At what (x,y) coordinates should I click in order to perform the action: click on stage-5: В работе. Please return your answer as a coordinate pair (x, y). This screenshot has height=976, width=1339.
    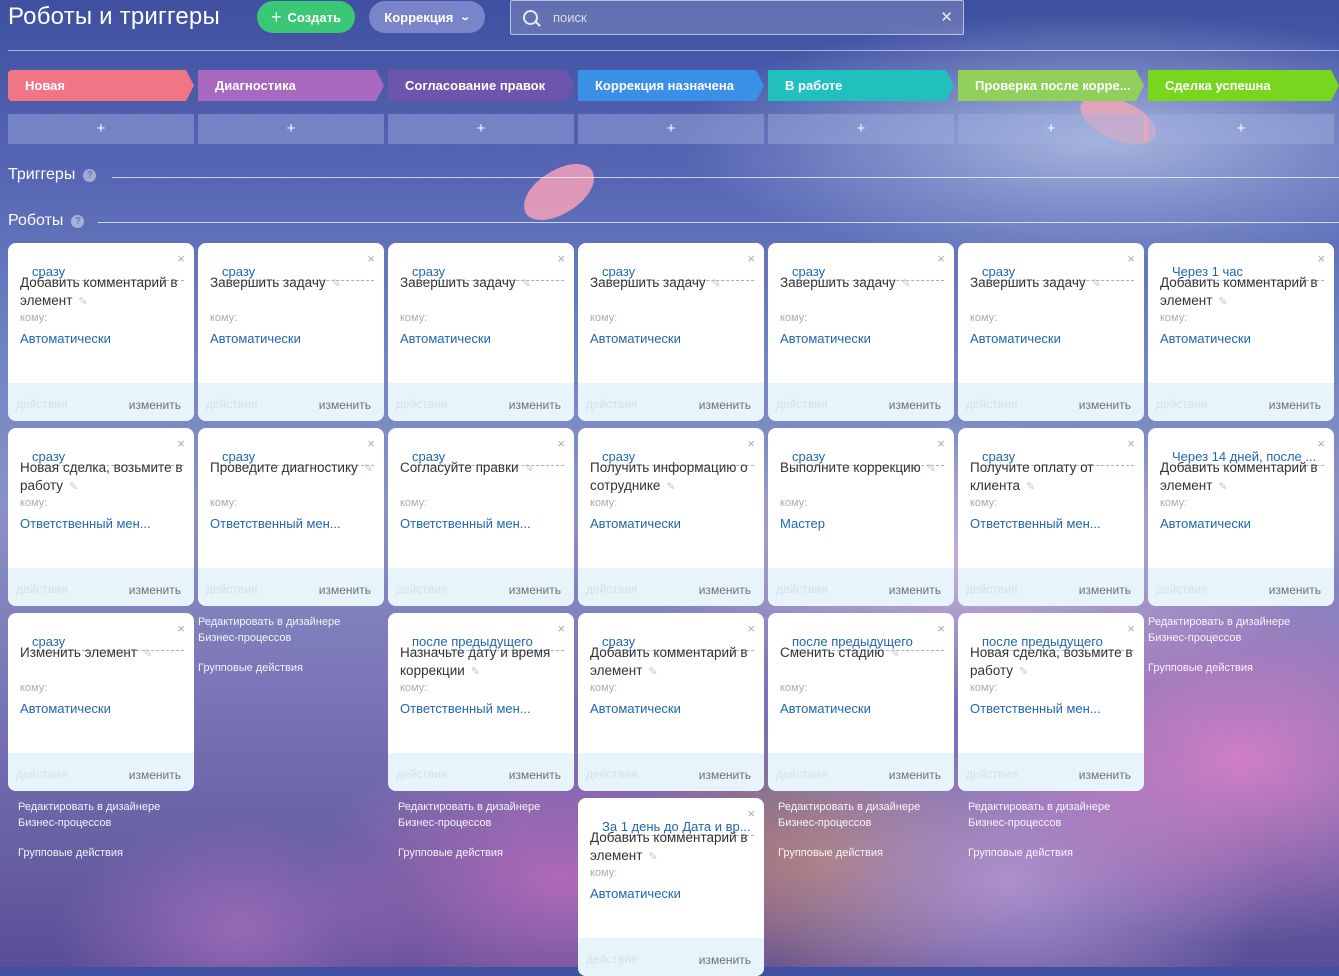
    Looking at the image, I should click on (861, 85).